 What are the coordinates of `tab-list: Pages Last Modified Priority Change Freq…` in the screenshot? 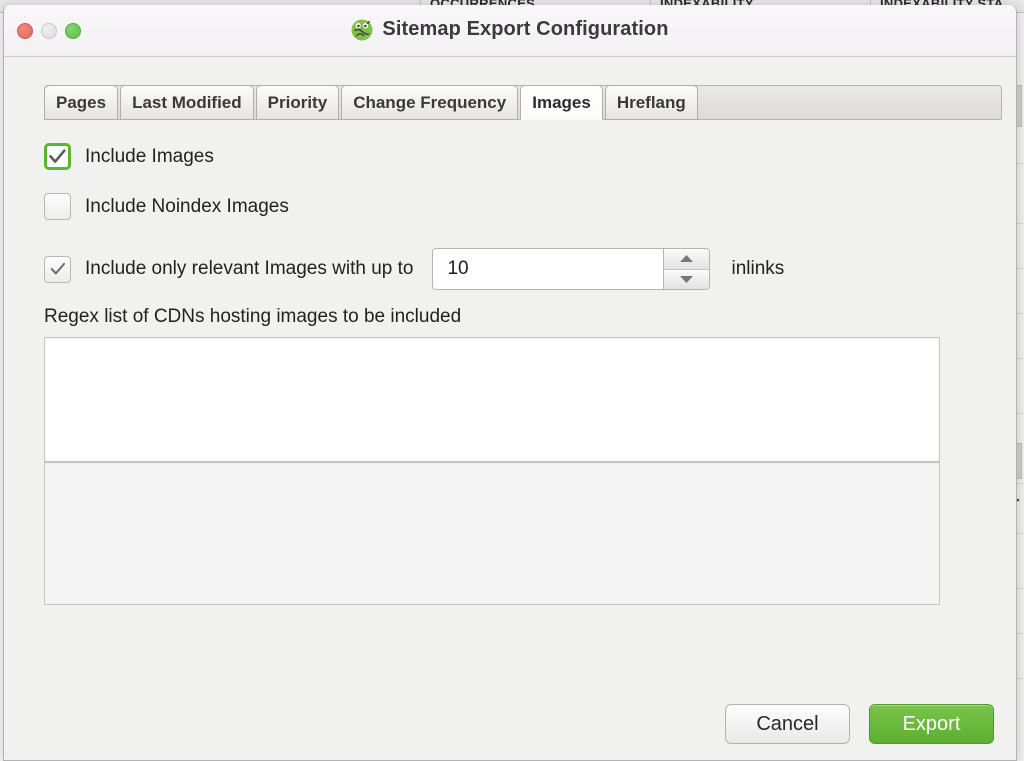 It's located at (523, 102).